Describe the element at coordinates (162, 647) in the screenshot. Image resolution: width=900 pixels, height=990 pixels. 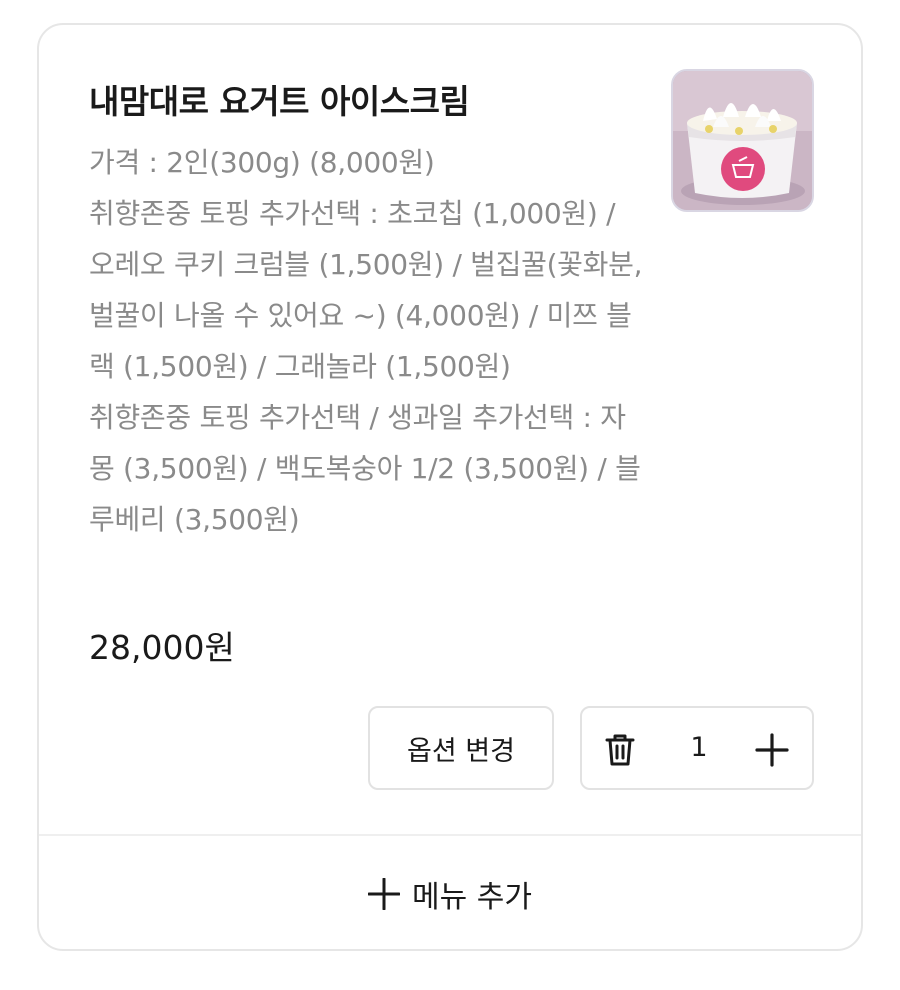
I see `item-total-price: 28,000원` at that location.